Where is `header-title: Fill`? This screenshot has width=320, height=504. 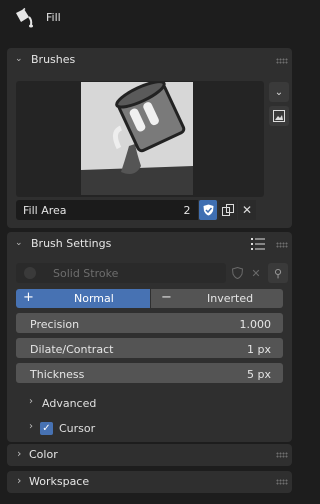
header-title: Fill is located at coordinates (53, 17).